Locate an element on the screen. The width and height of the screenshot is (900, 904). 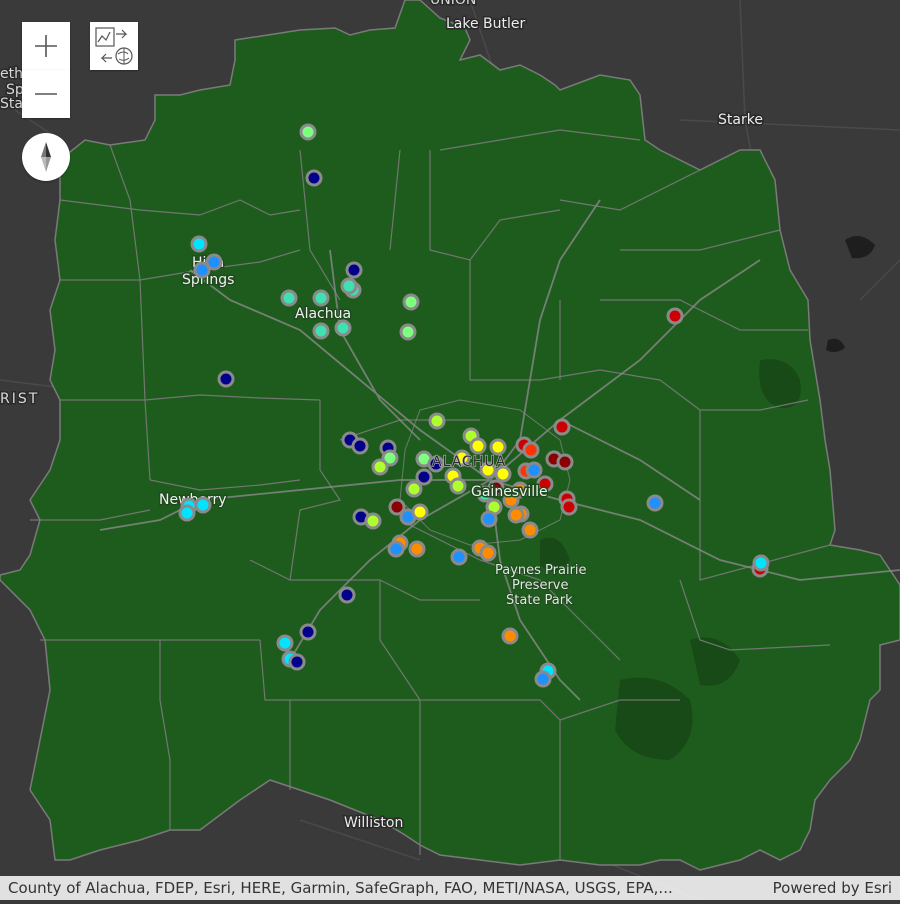
label-union: UNION is located at coordinates (453, 4).